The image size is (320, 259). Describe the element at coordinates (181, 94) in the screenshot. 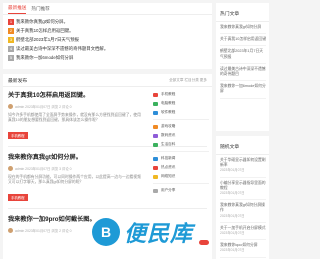

I see `category-item: 手机教程` at that location.